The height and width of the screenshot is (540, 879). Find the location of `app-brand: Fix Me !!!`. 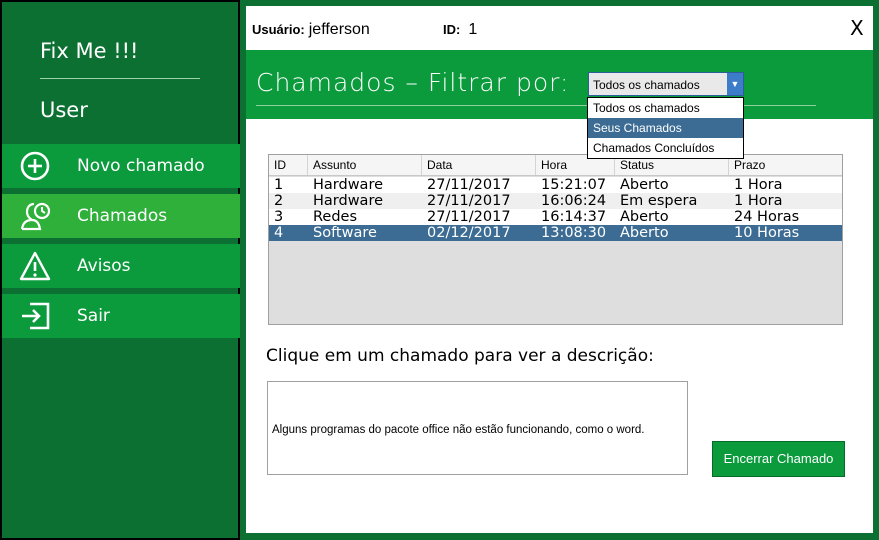

app-brand: Fix Me !!! is located at coordinates (89, 51).